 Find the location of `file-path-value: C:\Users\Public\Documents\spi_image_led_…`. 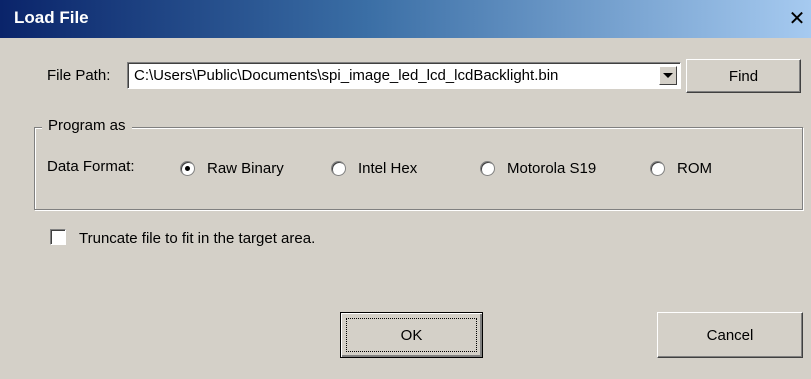

file-path-value: C:\Users\Public\Documents\spi_image_led_… is located at coordinates (346, 75).